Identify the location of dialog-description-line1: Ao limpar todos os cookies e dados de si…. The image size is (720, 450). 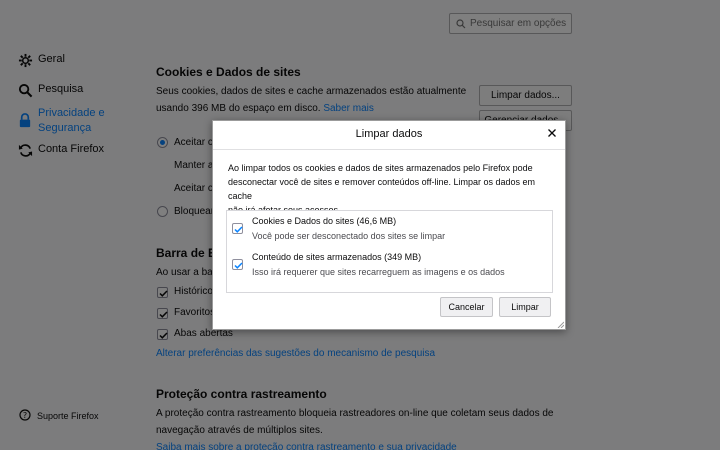
(380, 168).